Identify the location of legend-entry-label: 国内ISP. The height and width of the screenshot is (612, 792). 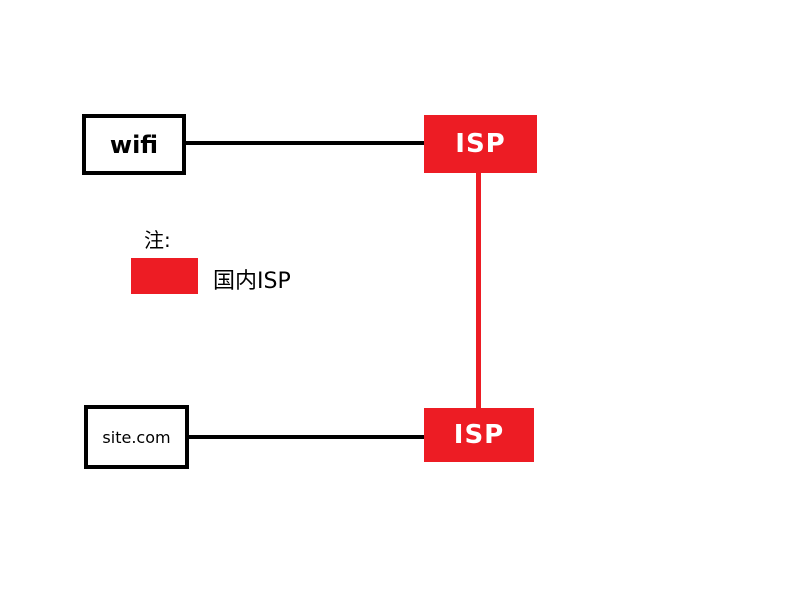
(252, 281).